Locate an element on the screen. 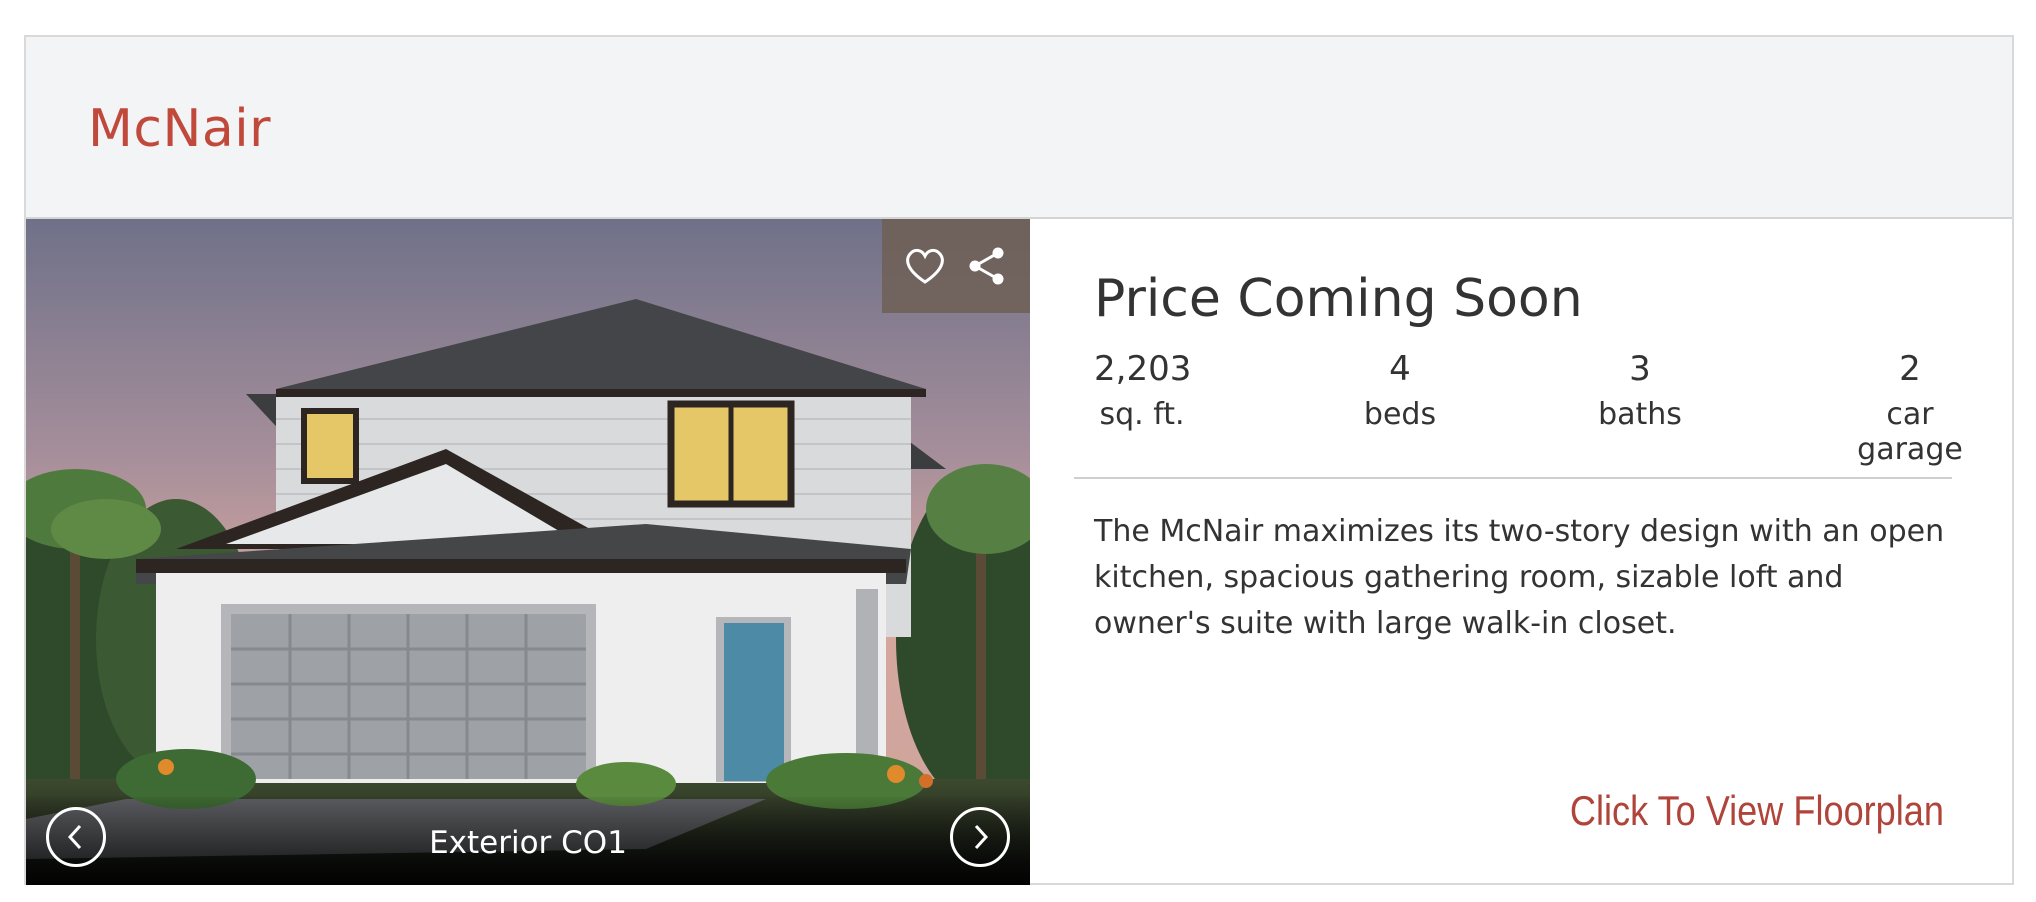  action-box is located at coordinates (956, 266).